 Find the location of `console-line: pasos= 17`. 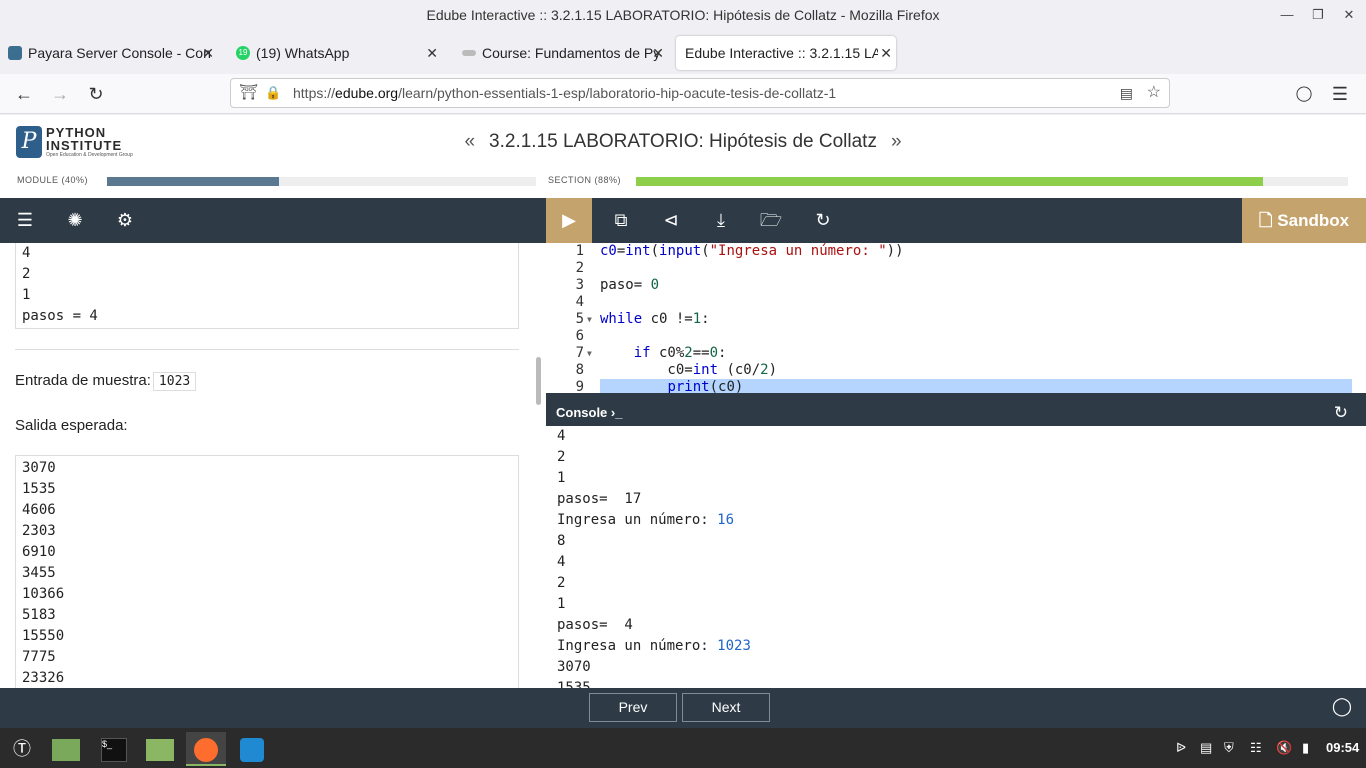

console-line: pasos= 17 is located at coordinates (599, 499).